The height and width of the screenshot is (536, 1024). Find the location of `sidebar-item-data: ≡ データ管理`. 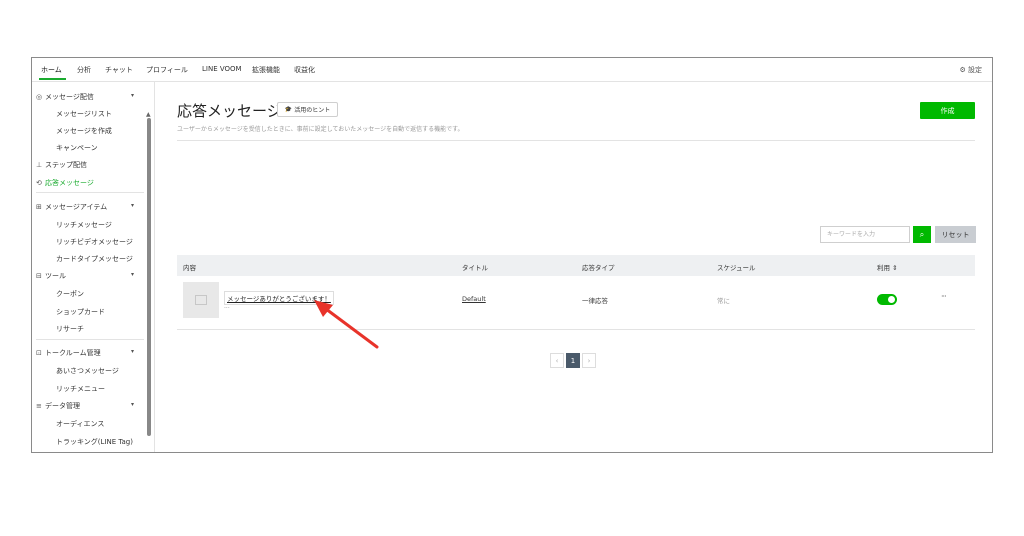

sidebar-item-data: ≡ データ管理 is located at coordinates (58, 406).